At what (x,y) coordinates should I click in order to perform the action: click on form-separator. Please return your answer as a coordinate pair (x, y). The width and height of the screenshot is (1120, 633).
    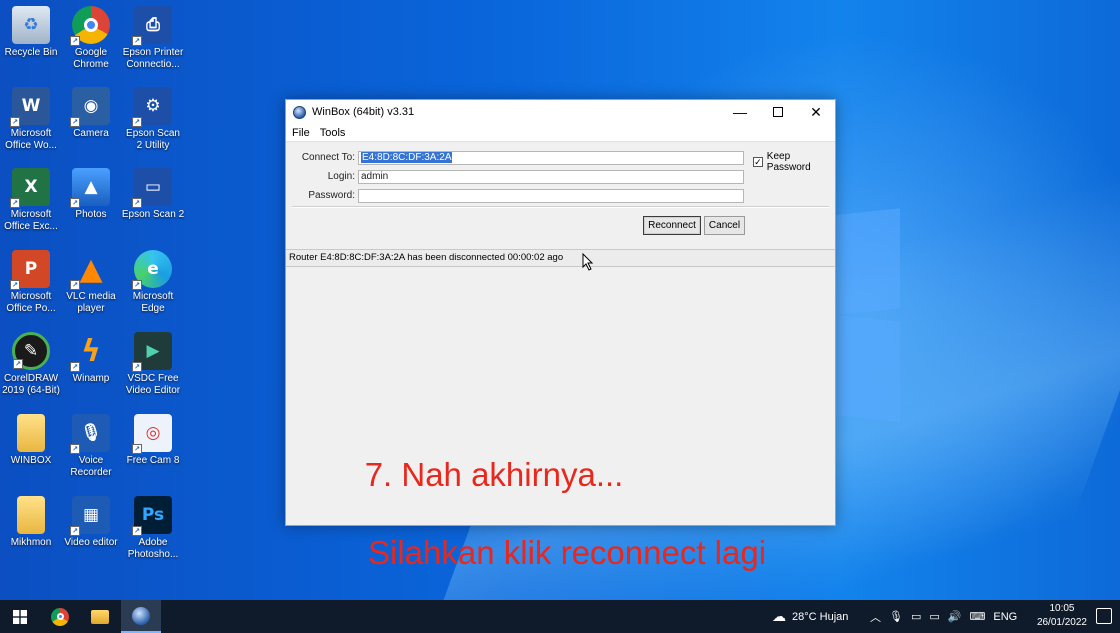
    Looking at the image, I should click on (560, 207).